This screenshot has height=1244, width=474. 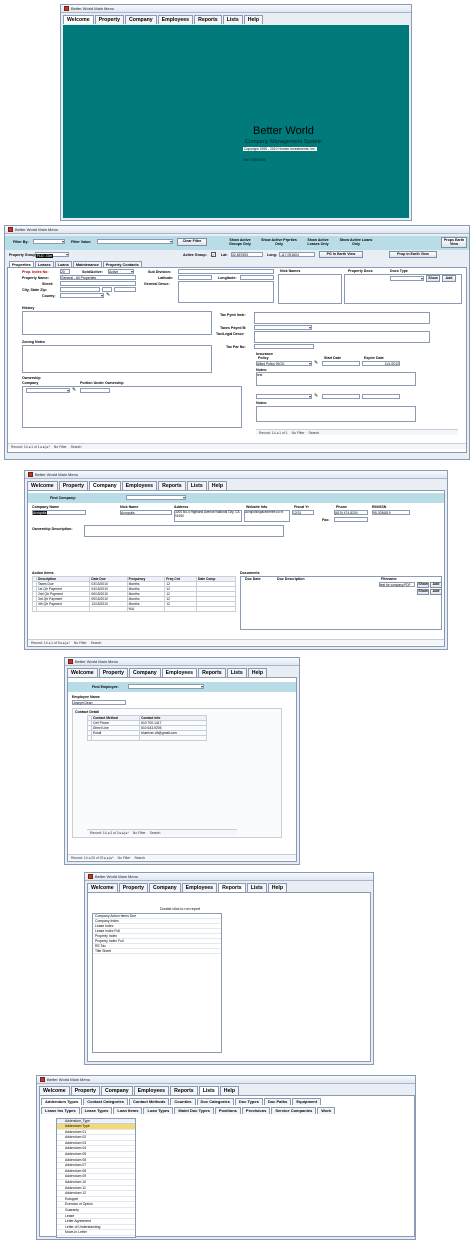 What do you see at coordinates (192, 242) in the screenshot?
I see `clear-filter-button: Clear Filter` at bounding box center [192, 242].